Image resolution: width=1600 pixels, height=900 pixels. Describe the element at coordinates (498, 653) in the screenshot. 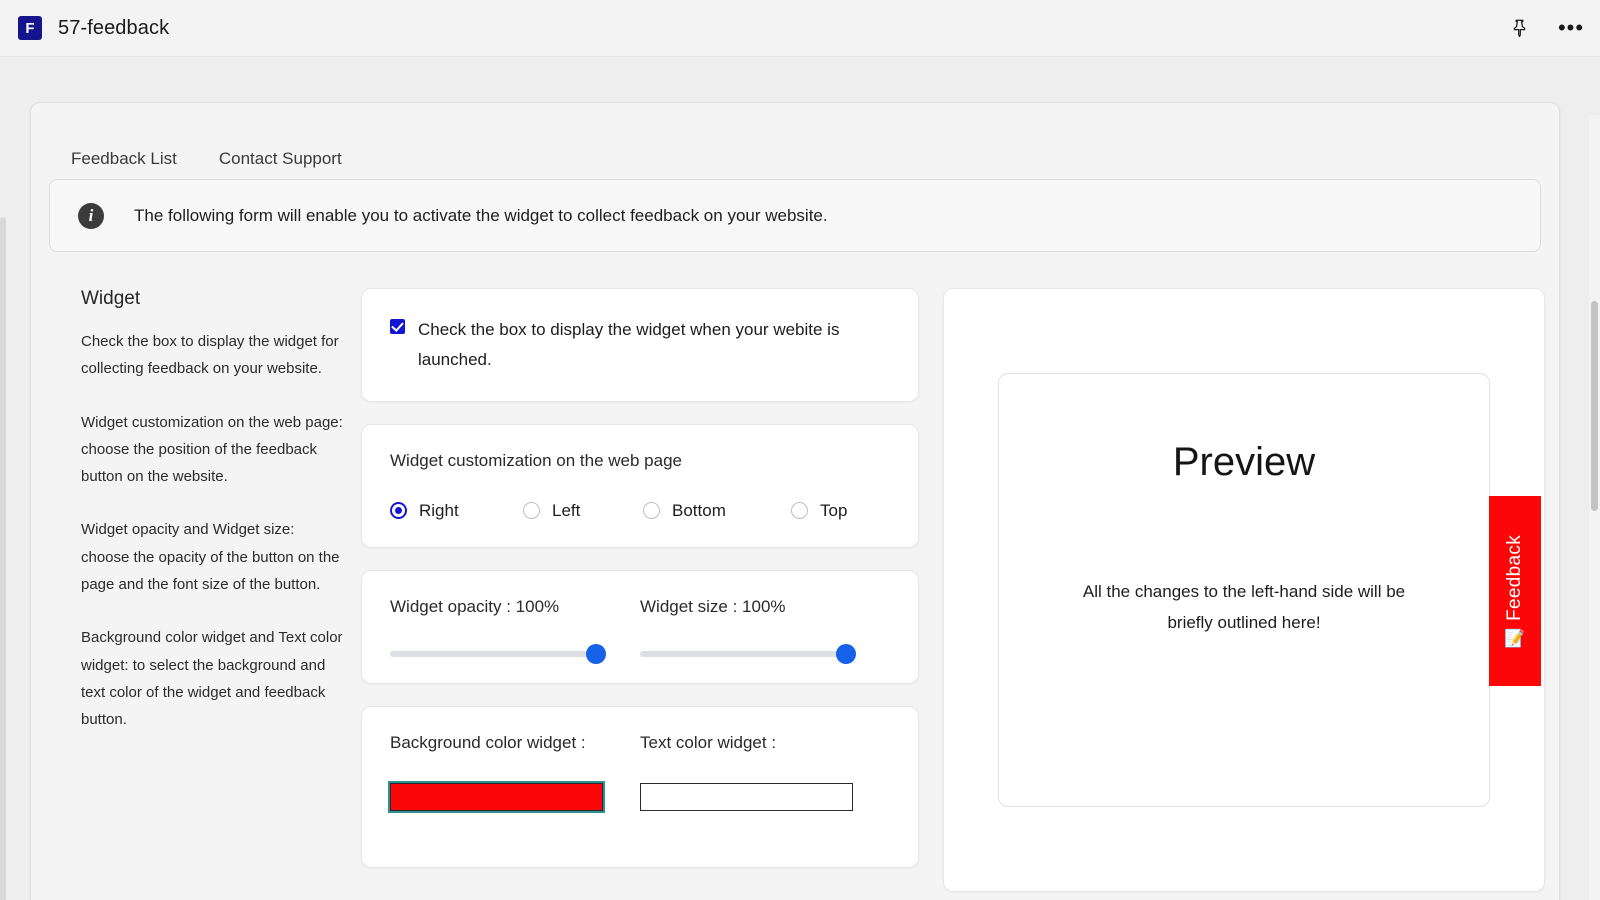

I see `widget-opacity-slider` at that location.